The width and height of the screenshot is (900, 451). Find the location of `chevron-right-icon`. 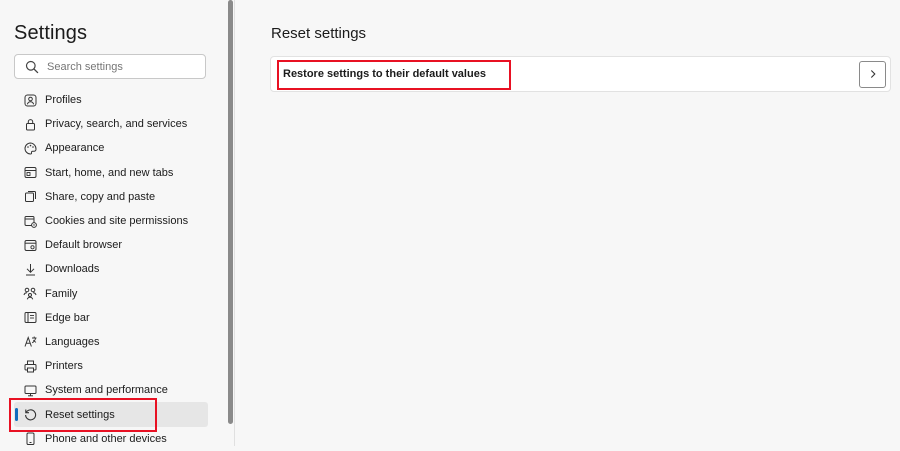

chevron-right-icon is located at coordinates (873, 75).